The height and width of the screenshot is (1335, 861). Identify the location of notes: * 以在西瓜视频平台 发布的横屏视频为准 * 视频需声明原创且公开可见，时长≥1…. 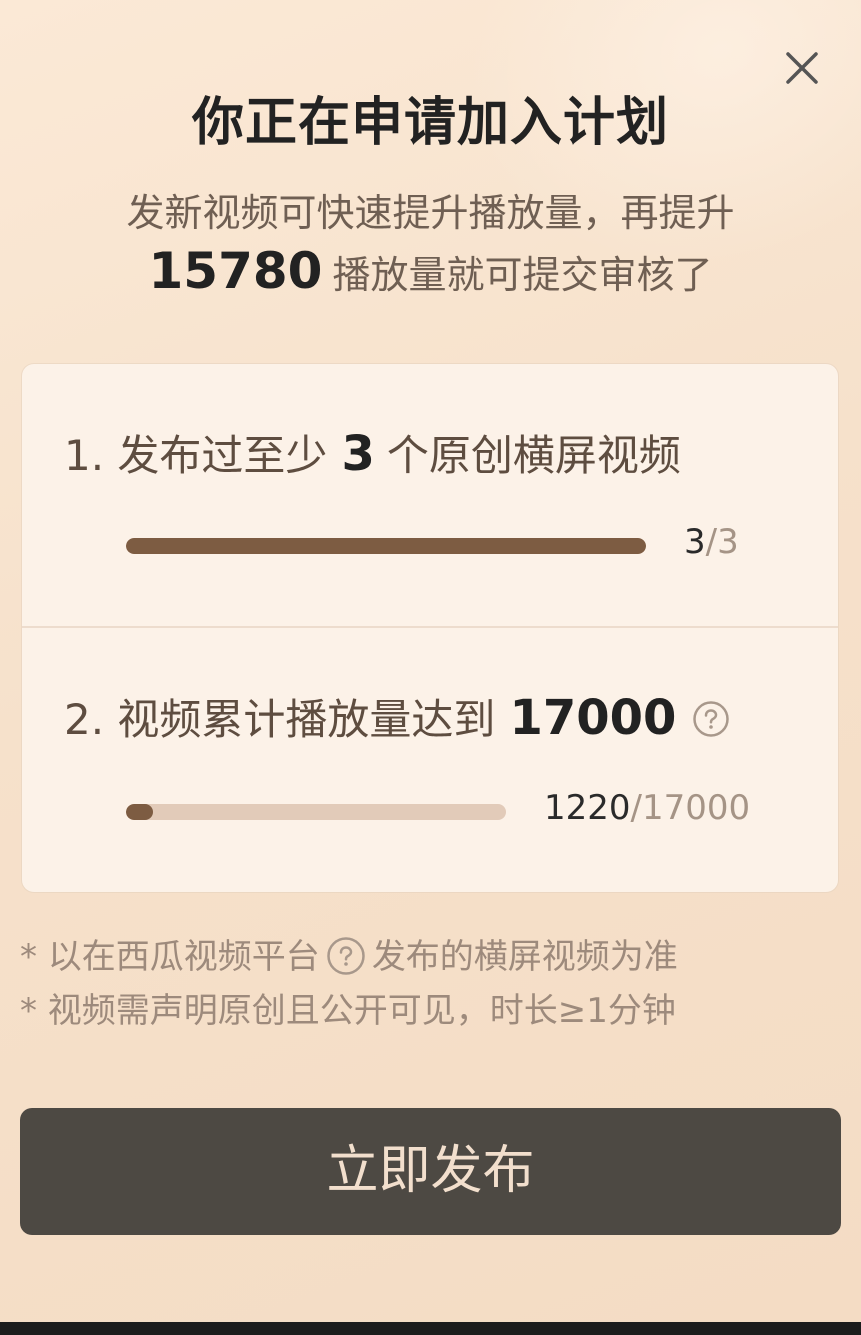
(349, 984).